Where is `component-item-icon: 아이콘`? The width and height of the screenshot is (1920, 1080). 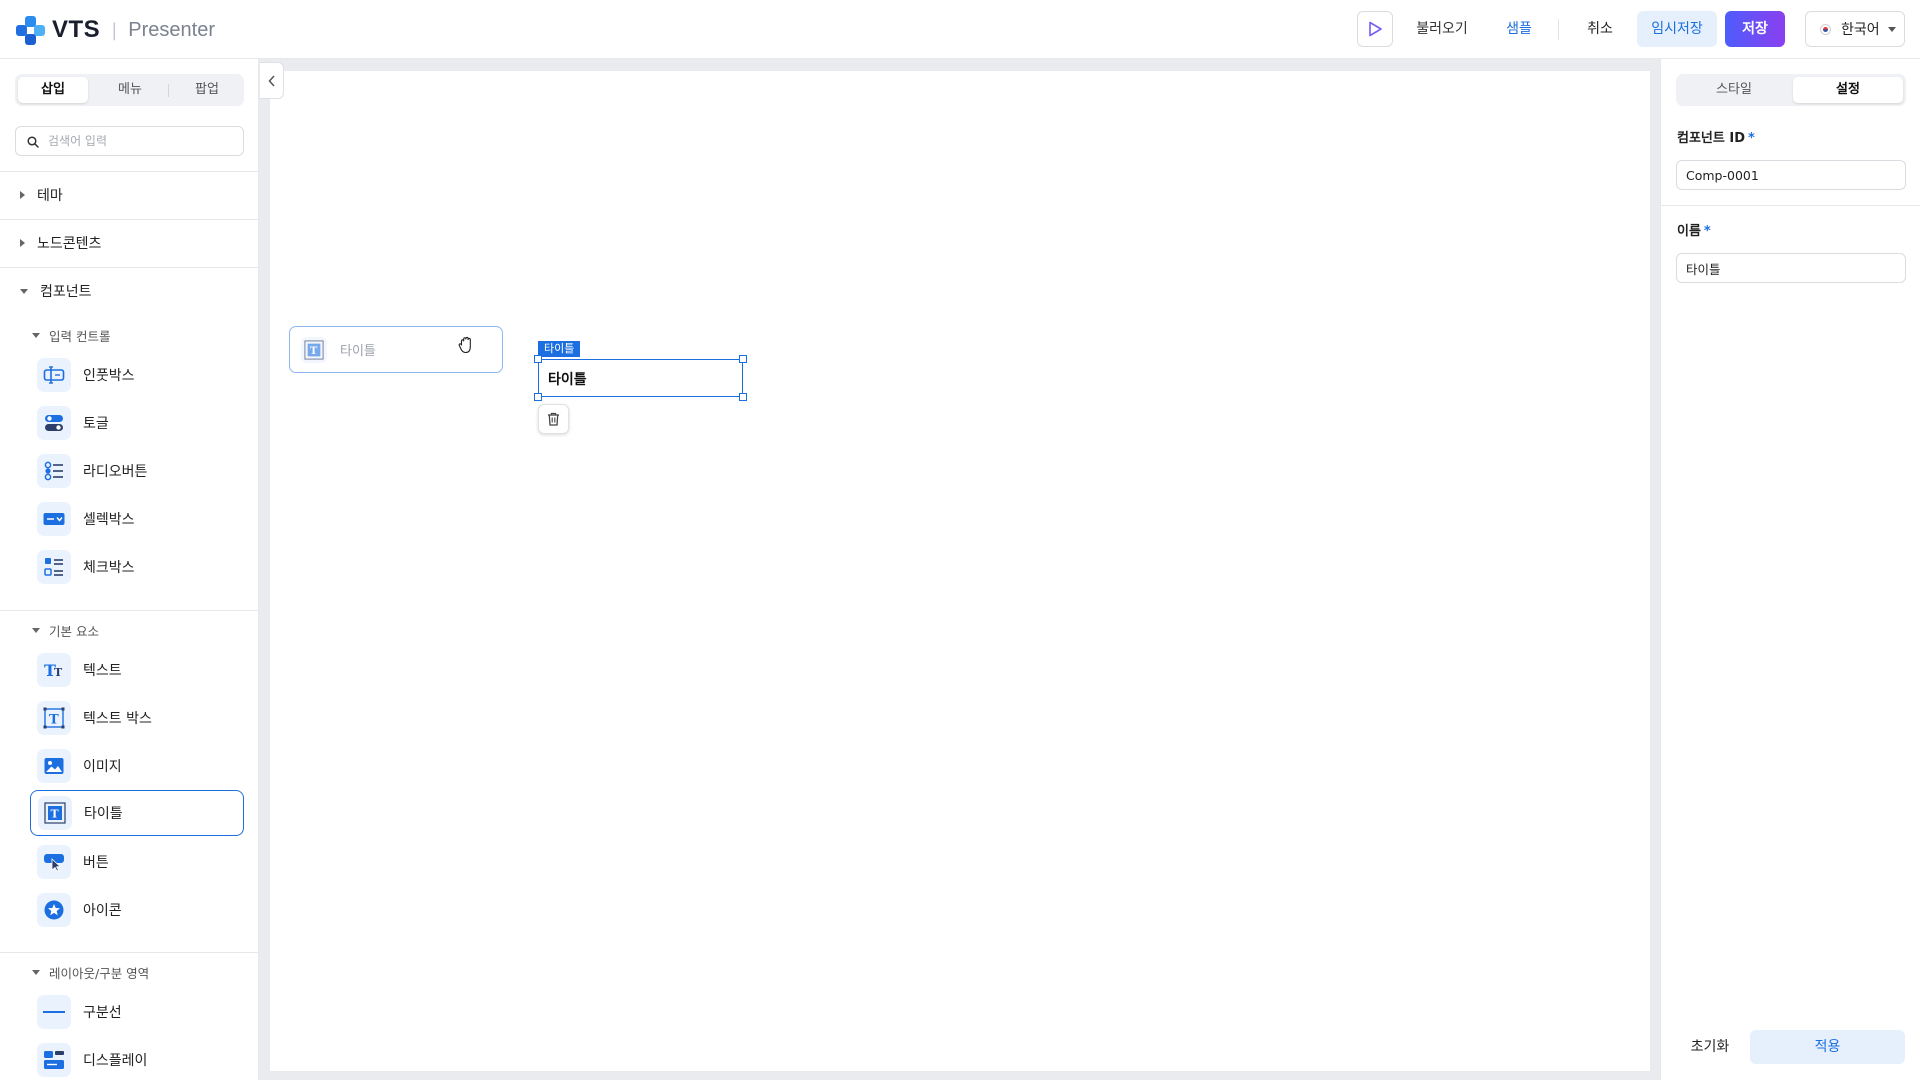 component-item-icon: 아이콘 is located at coordinates (137, 910).